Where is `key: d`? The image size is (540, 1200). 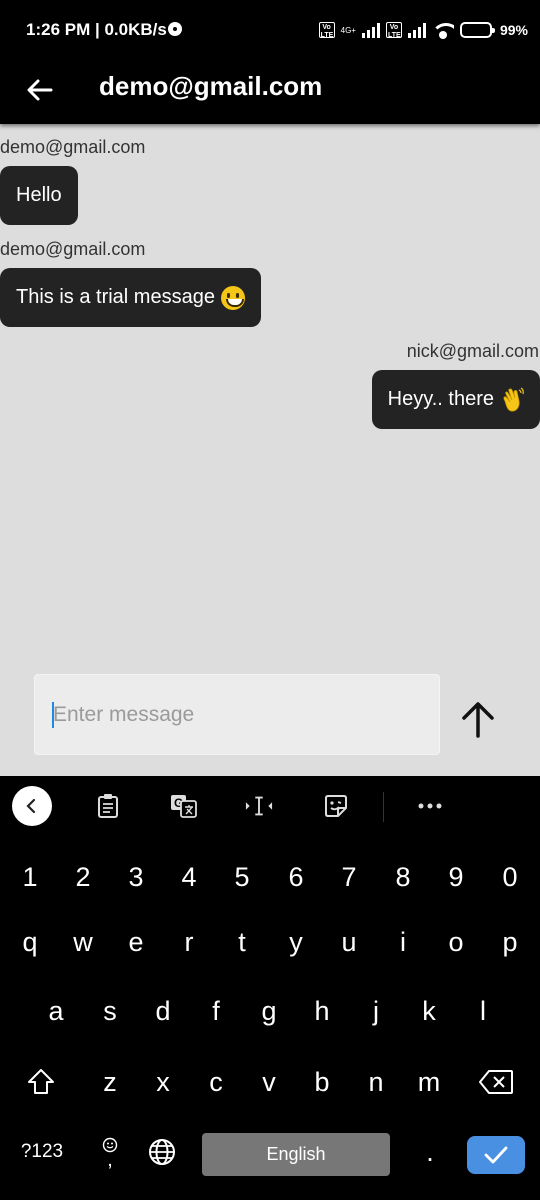 key: d is located at coordinates (163, 1011).